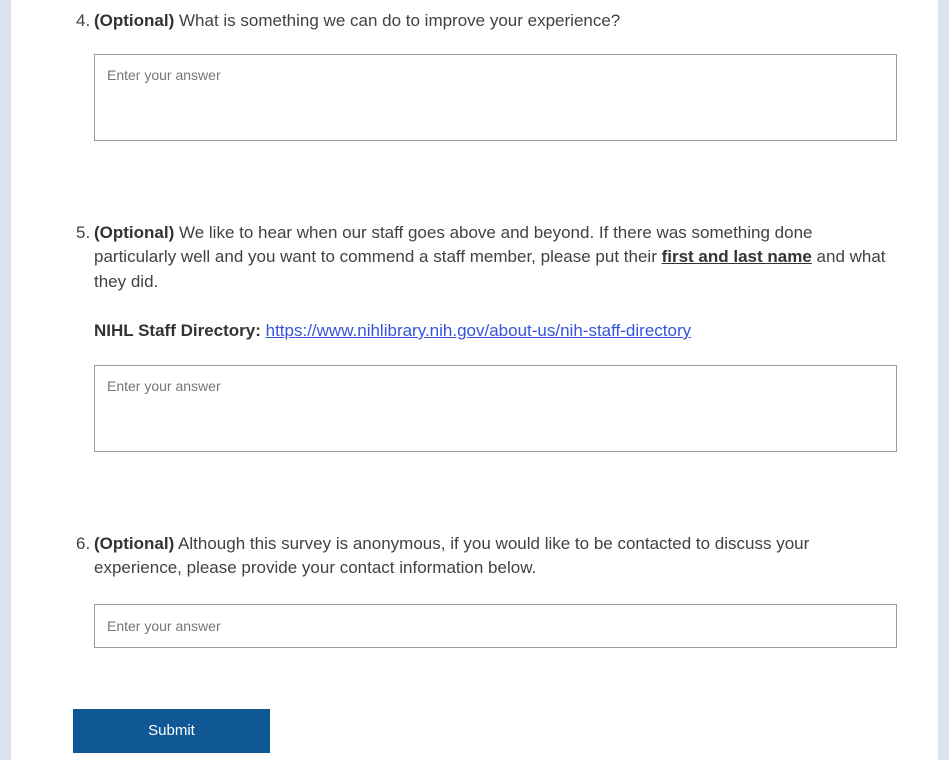  What do you see at coordinates (180, 330) in the screenshot?
I see `staff-directory-label: NIHL Staff Directory:` at bounding box center [180, 330].